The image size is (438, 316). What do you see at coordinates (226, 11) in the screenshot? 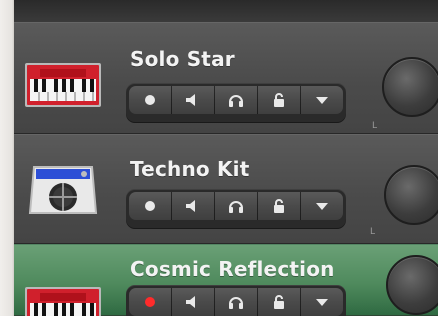
I see `top-track-strip` at bounding box center [226, 11].